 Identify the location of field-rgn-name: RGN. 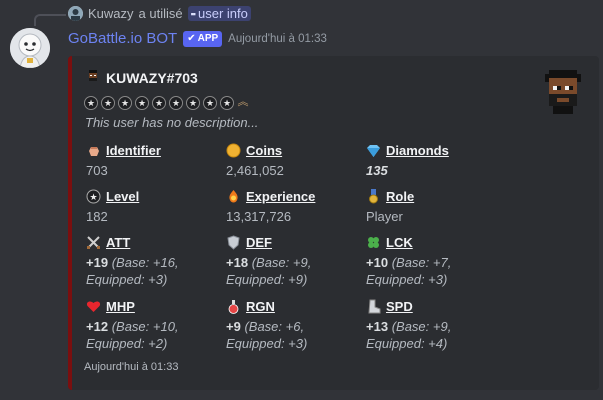
(301, 306).